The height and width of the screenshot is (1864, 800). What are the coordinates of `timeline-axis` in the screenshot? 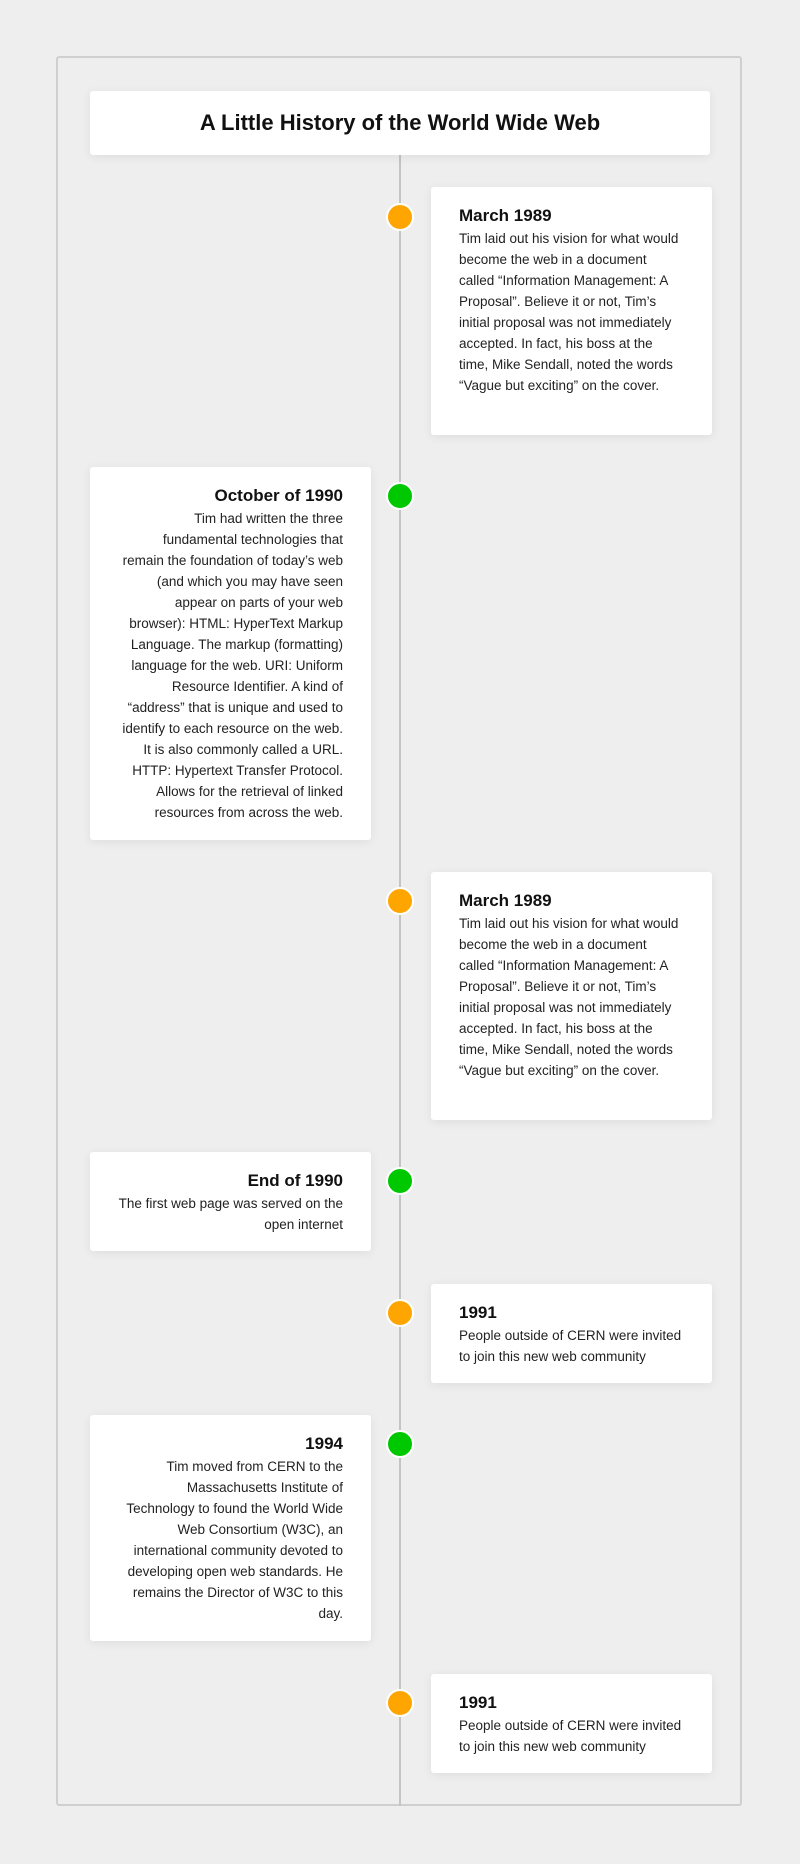 It's located at (400, 980).